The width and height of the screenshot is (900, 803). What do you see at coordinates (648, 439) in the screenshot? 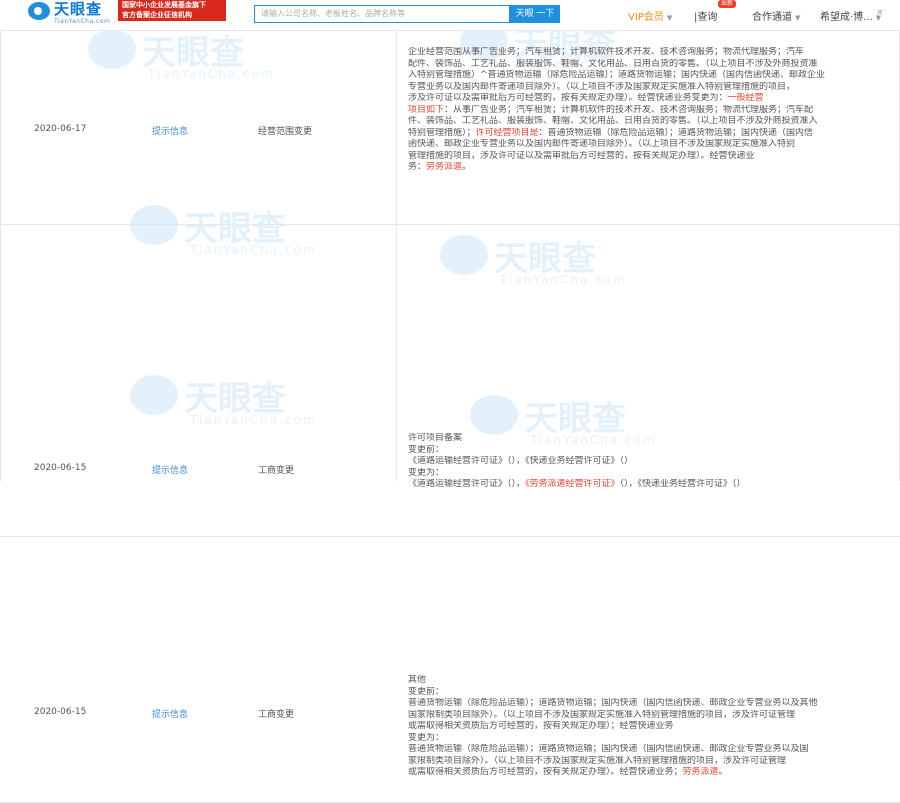
I see `content-line: 许可项目备案` at bounding box center [648, 439].